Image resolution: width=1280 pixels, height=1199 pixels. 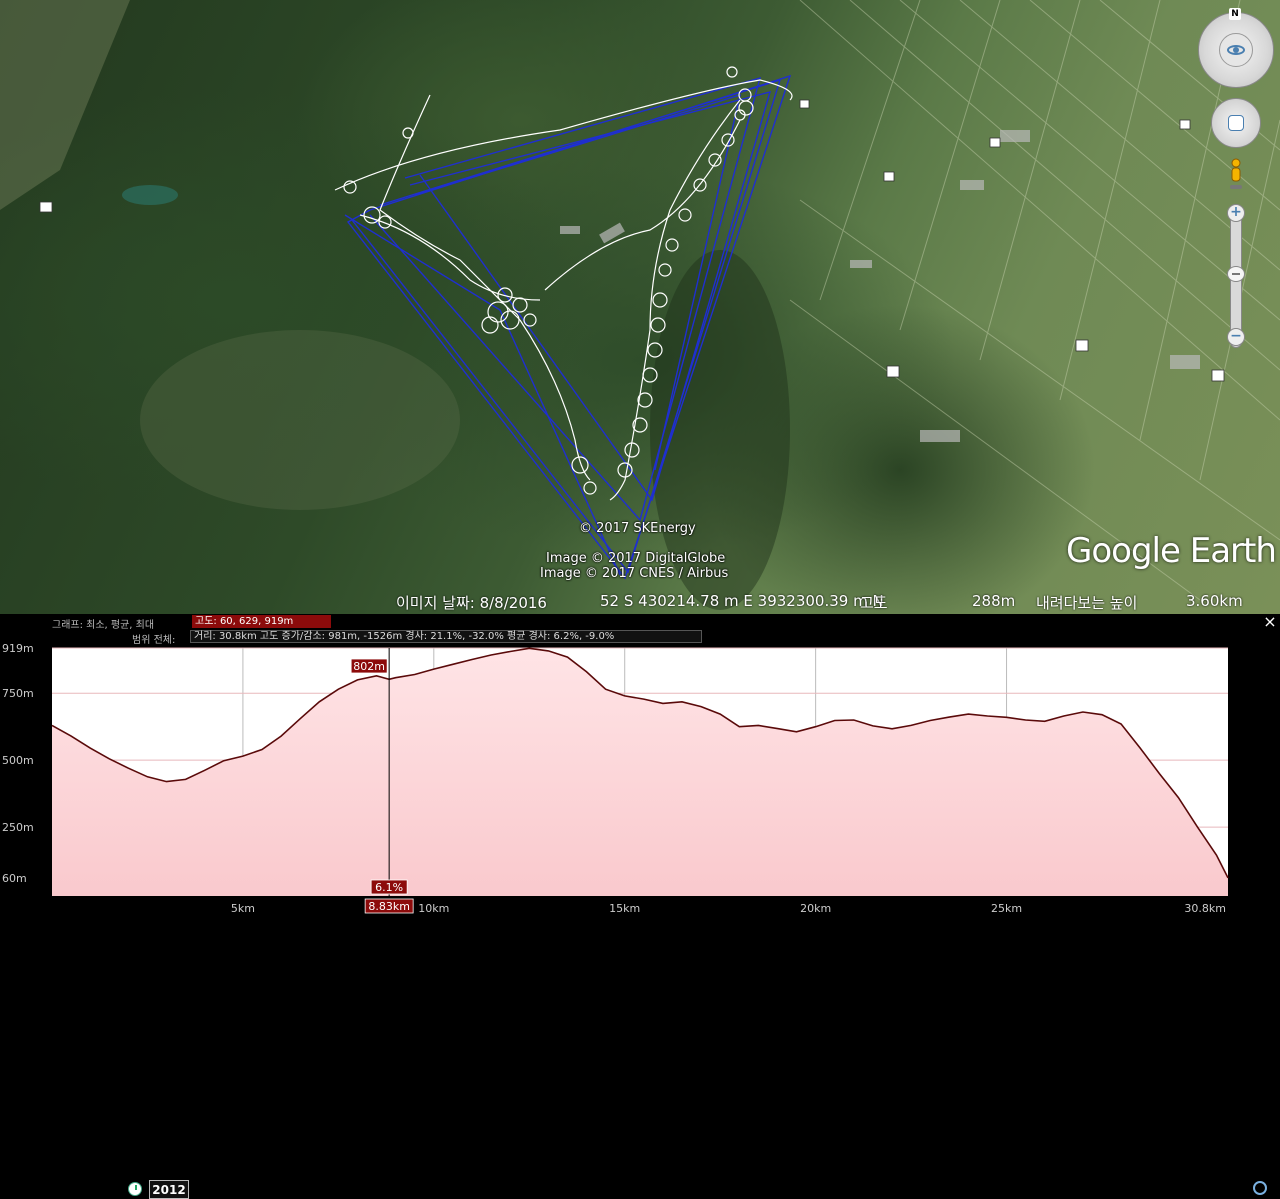 What do you see at coordinates (1171, 551) in the screenshot?
I see `google-earth-logo: Google Earth` at bounding box center [1171, 551].